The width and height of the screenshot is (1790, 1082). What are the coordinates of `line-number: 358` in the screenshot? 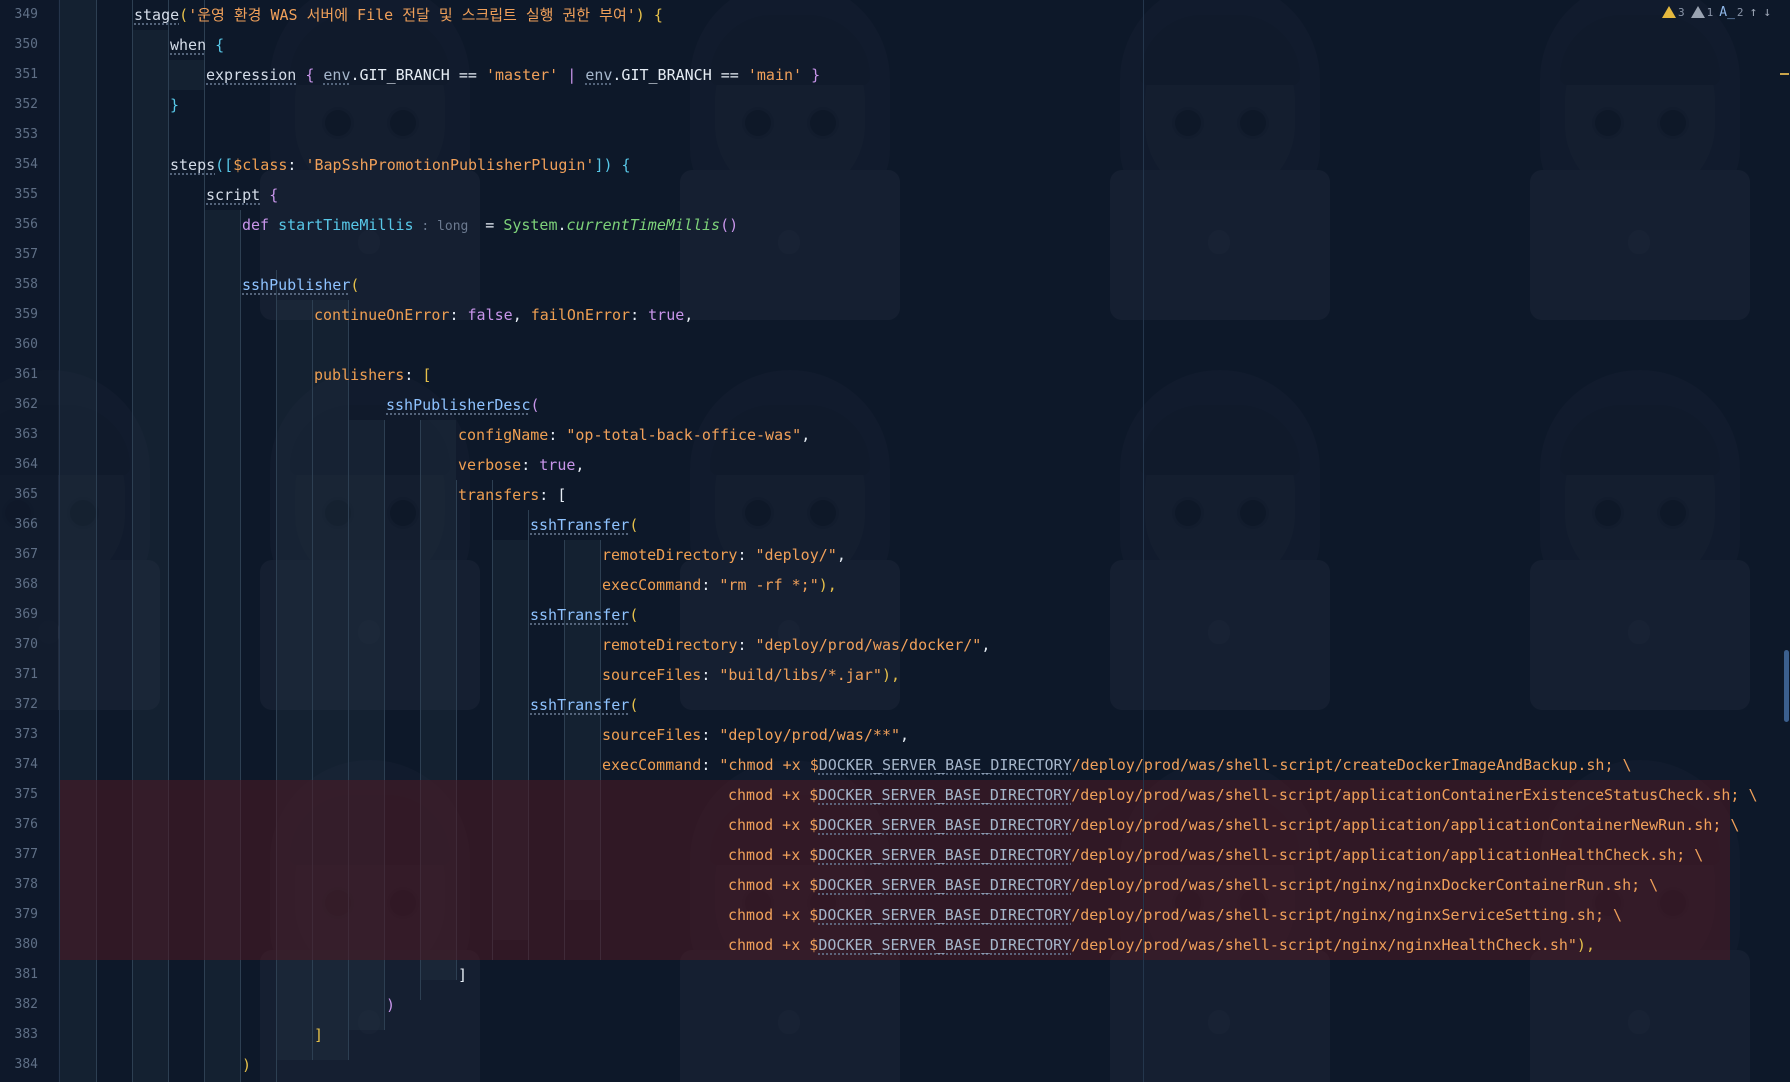 It's located at (19, 285).